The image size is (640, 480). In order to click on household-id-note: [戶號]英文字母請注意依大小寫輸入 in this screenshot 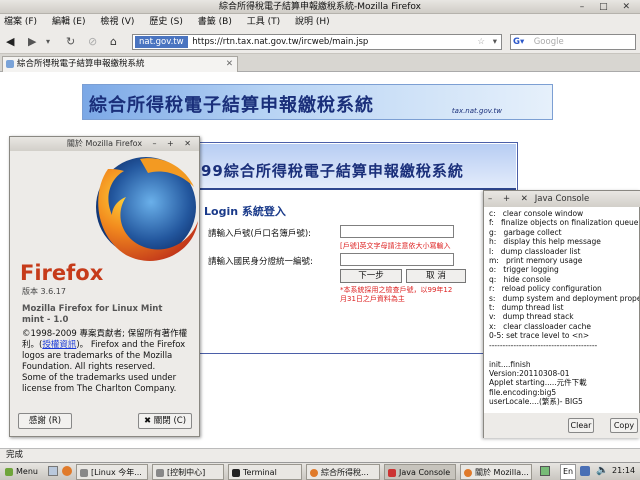, I will do `click(395, 246)`.